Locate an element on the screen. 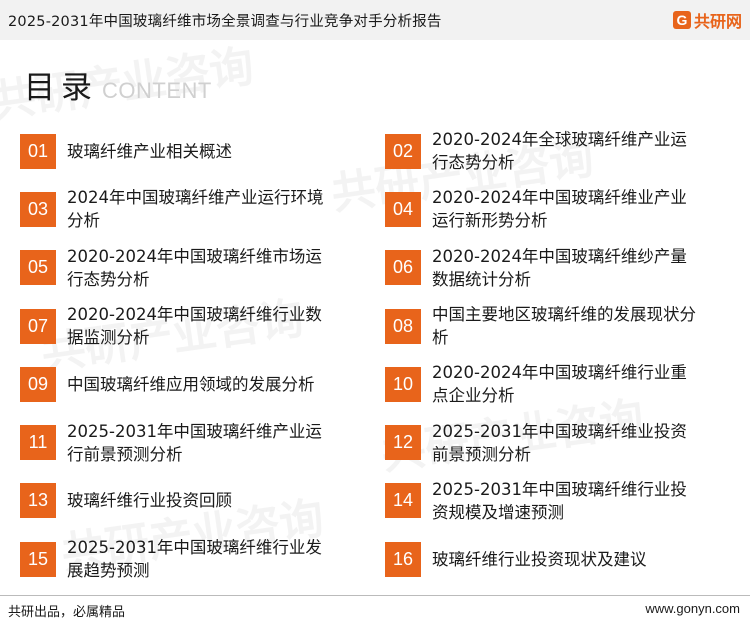 The image size is (750, 622). toc-item-label: 2025-2031年中国玻璃纤维行业投资规模及增速预测 is located at coordinates (559, 500).